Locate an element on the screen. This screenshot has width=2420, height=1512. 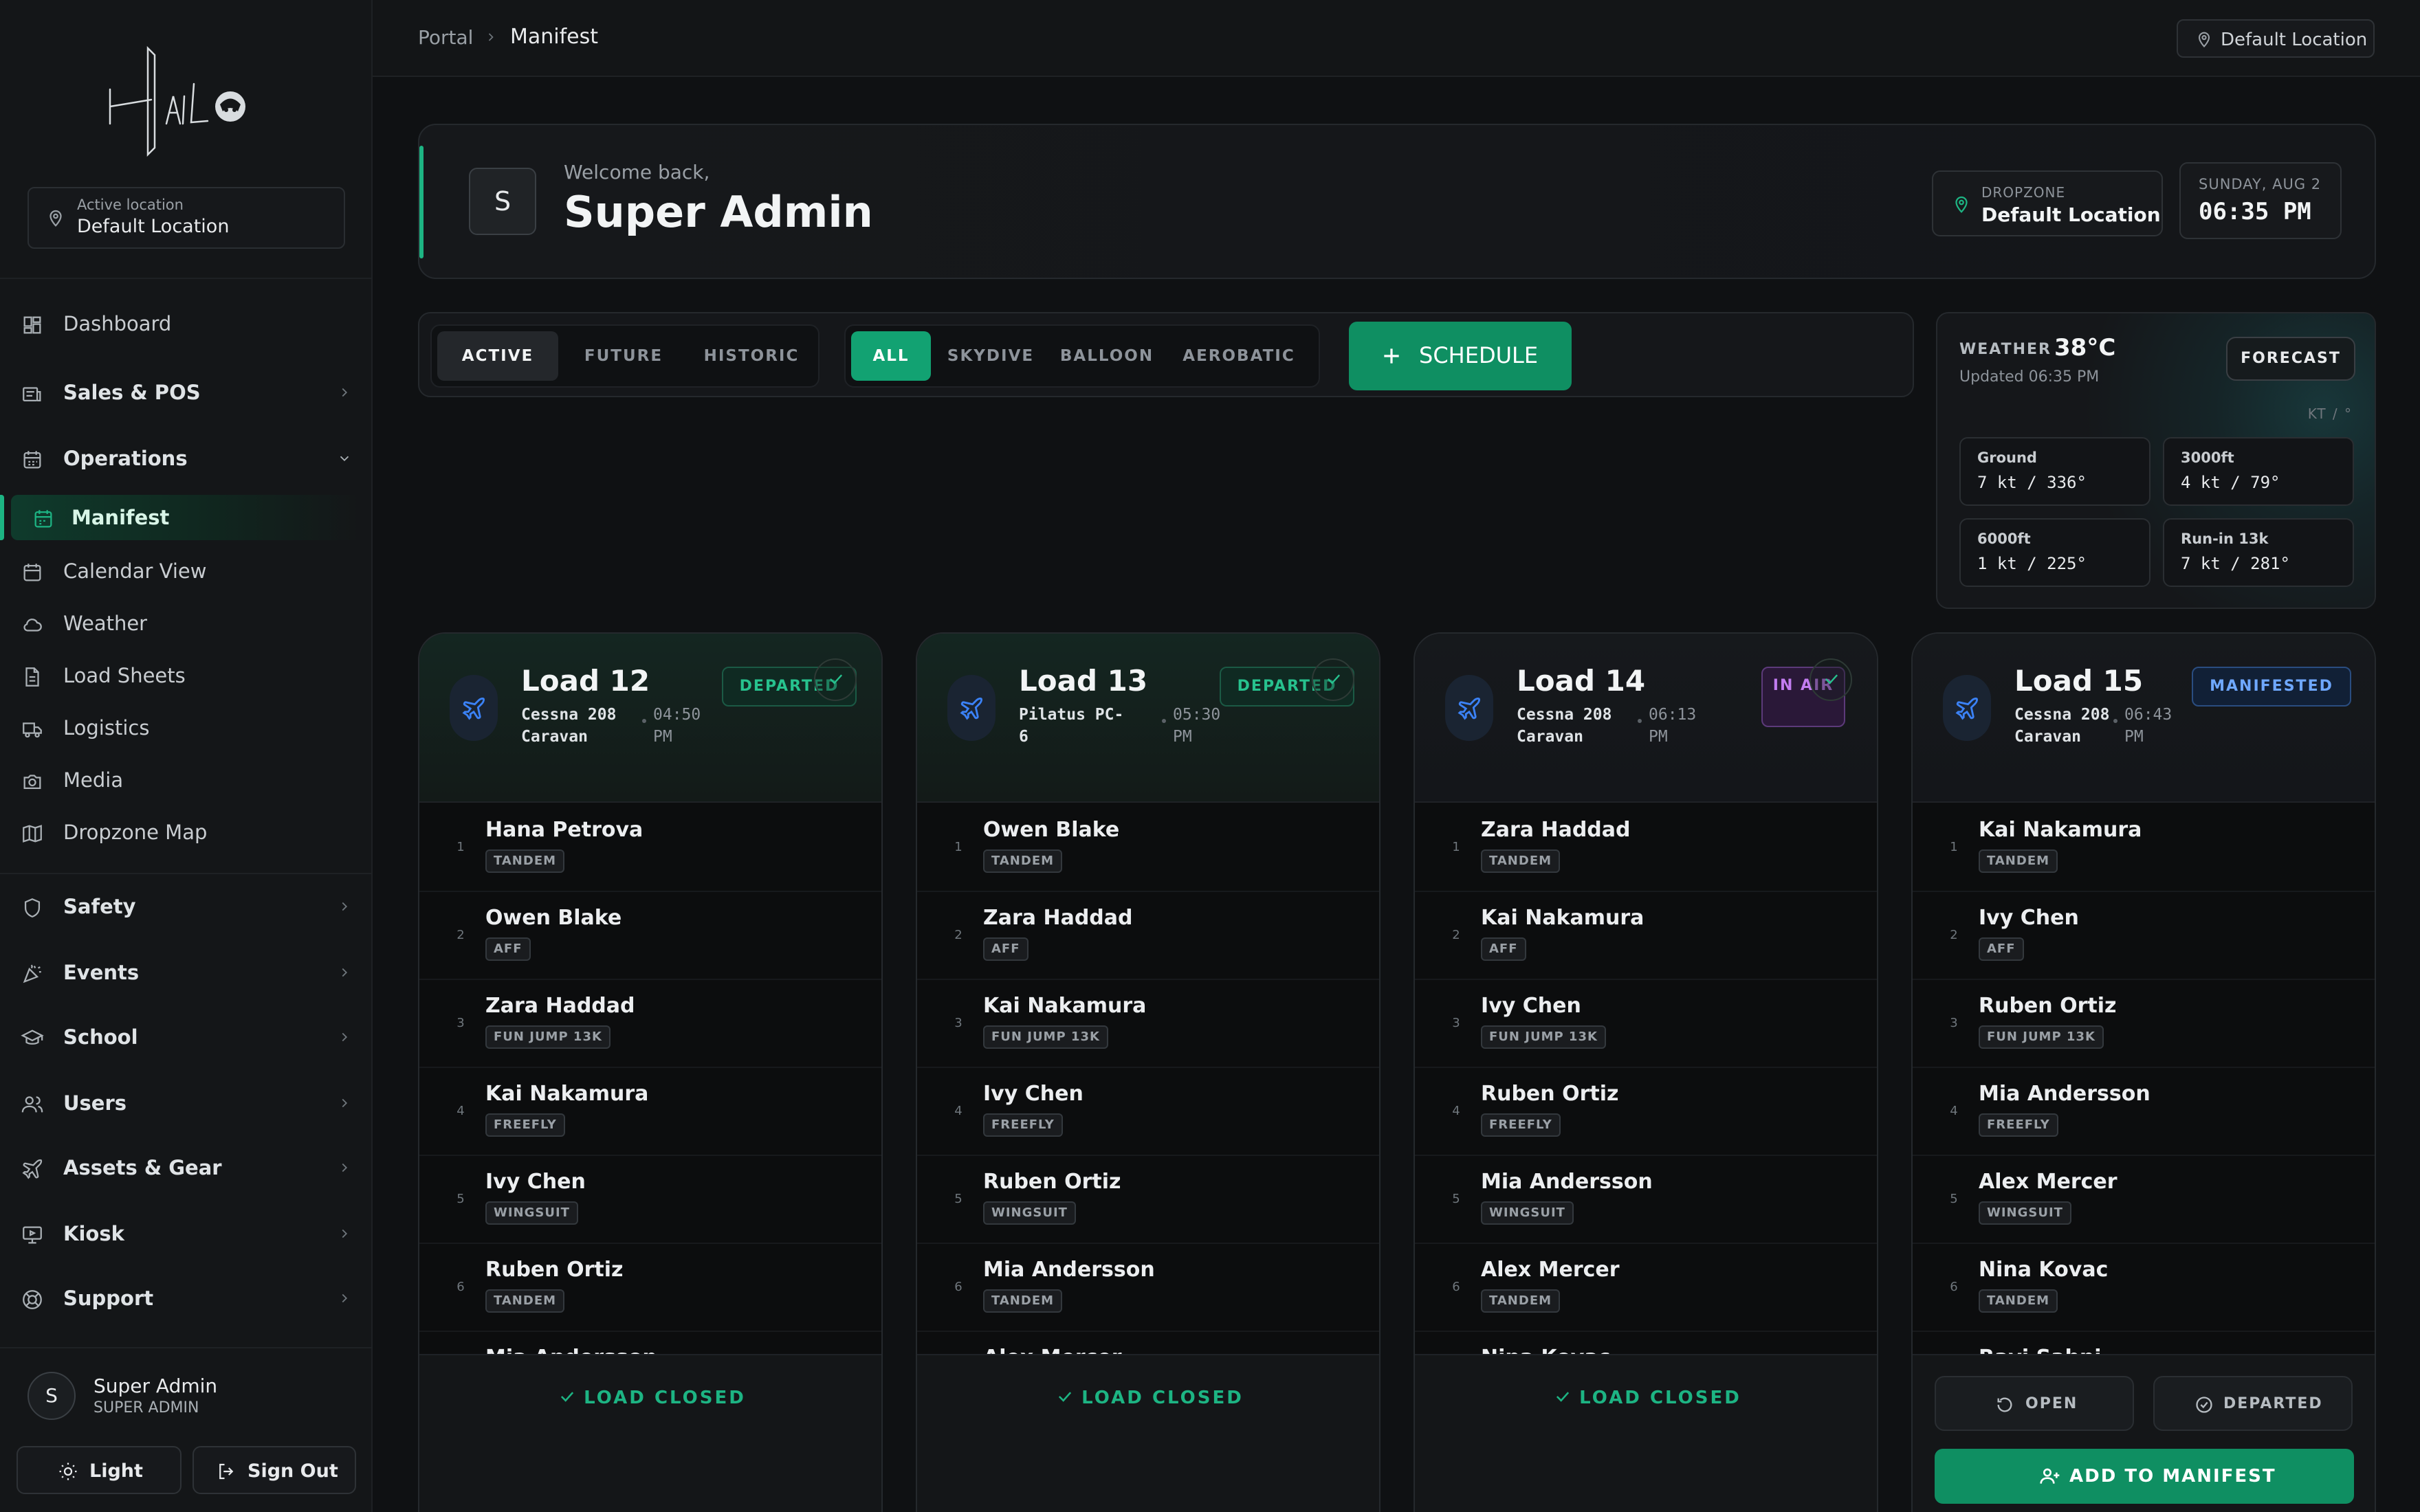
list-item: 2 Owen Blake AFF is located at coordinates (650, 936).